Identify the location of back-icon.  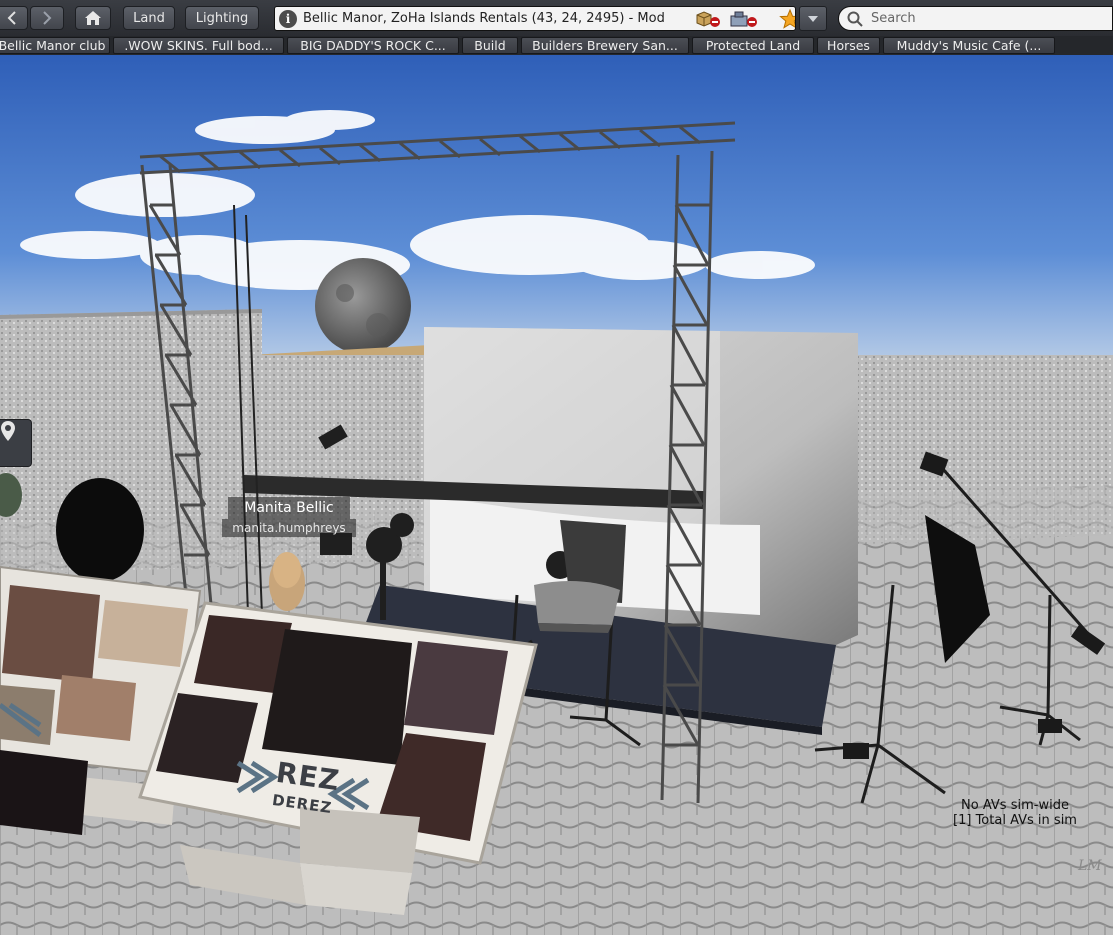
(11, 18).